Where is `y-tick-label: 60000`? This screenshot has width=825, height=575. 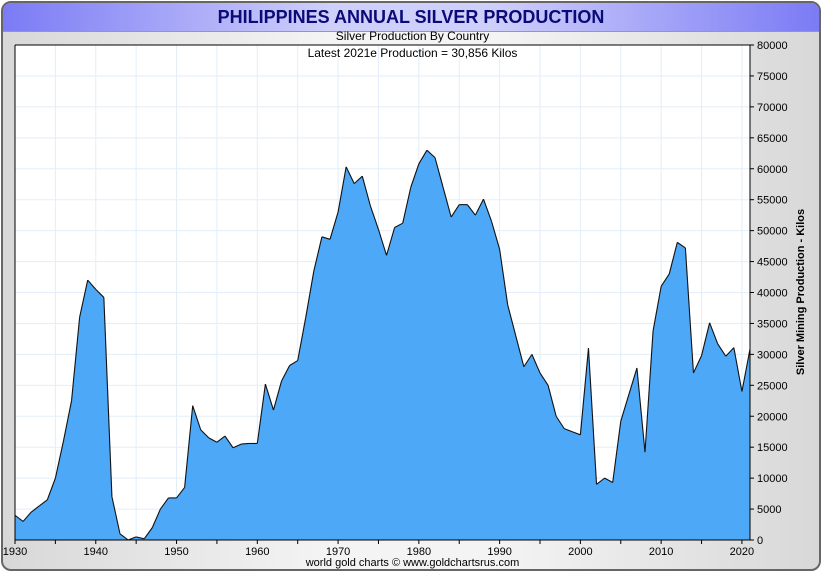 y-tick-label: 60000 is located at coordinates (772, 170).